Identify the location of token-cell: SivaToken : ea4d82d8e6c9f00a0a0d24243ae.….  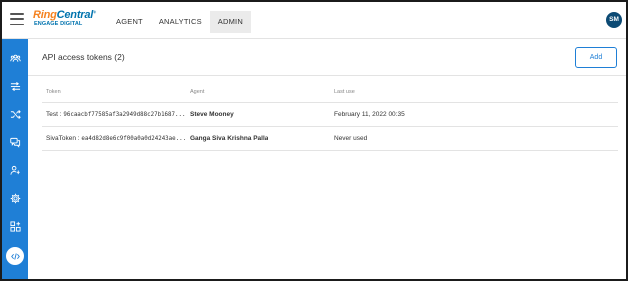
(116, 138).